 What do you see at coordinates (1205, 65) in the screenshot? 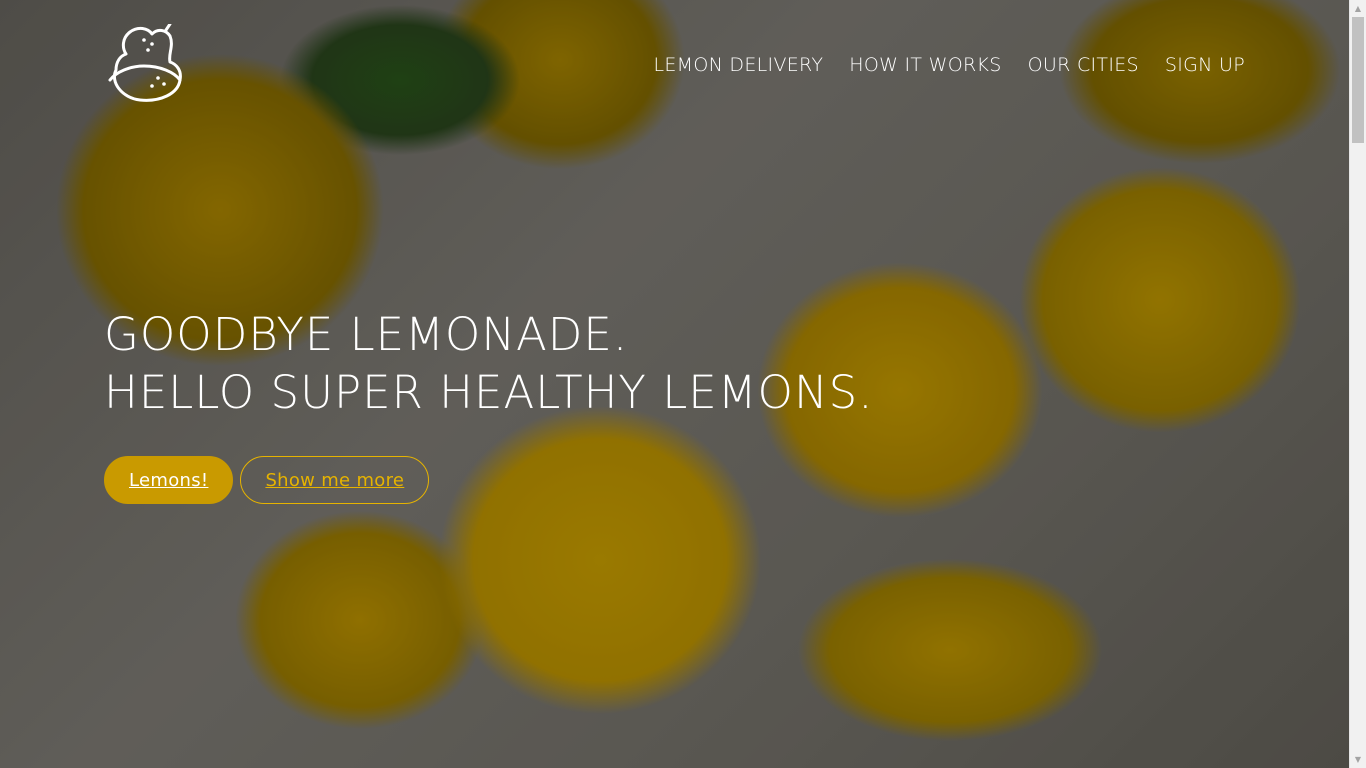
I see `nav-sign-up: SIGN UP` at bounding box center [1205, 65].